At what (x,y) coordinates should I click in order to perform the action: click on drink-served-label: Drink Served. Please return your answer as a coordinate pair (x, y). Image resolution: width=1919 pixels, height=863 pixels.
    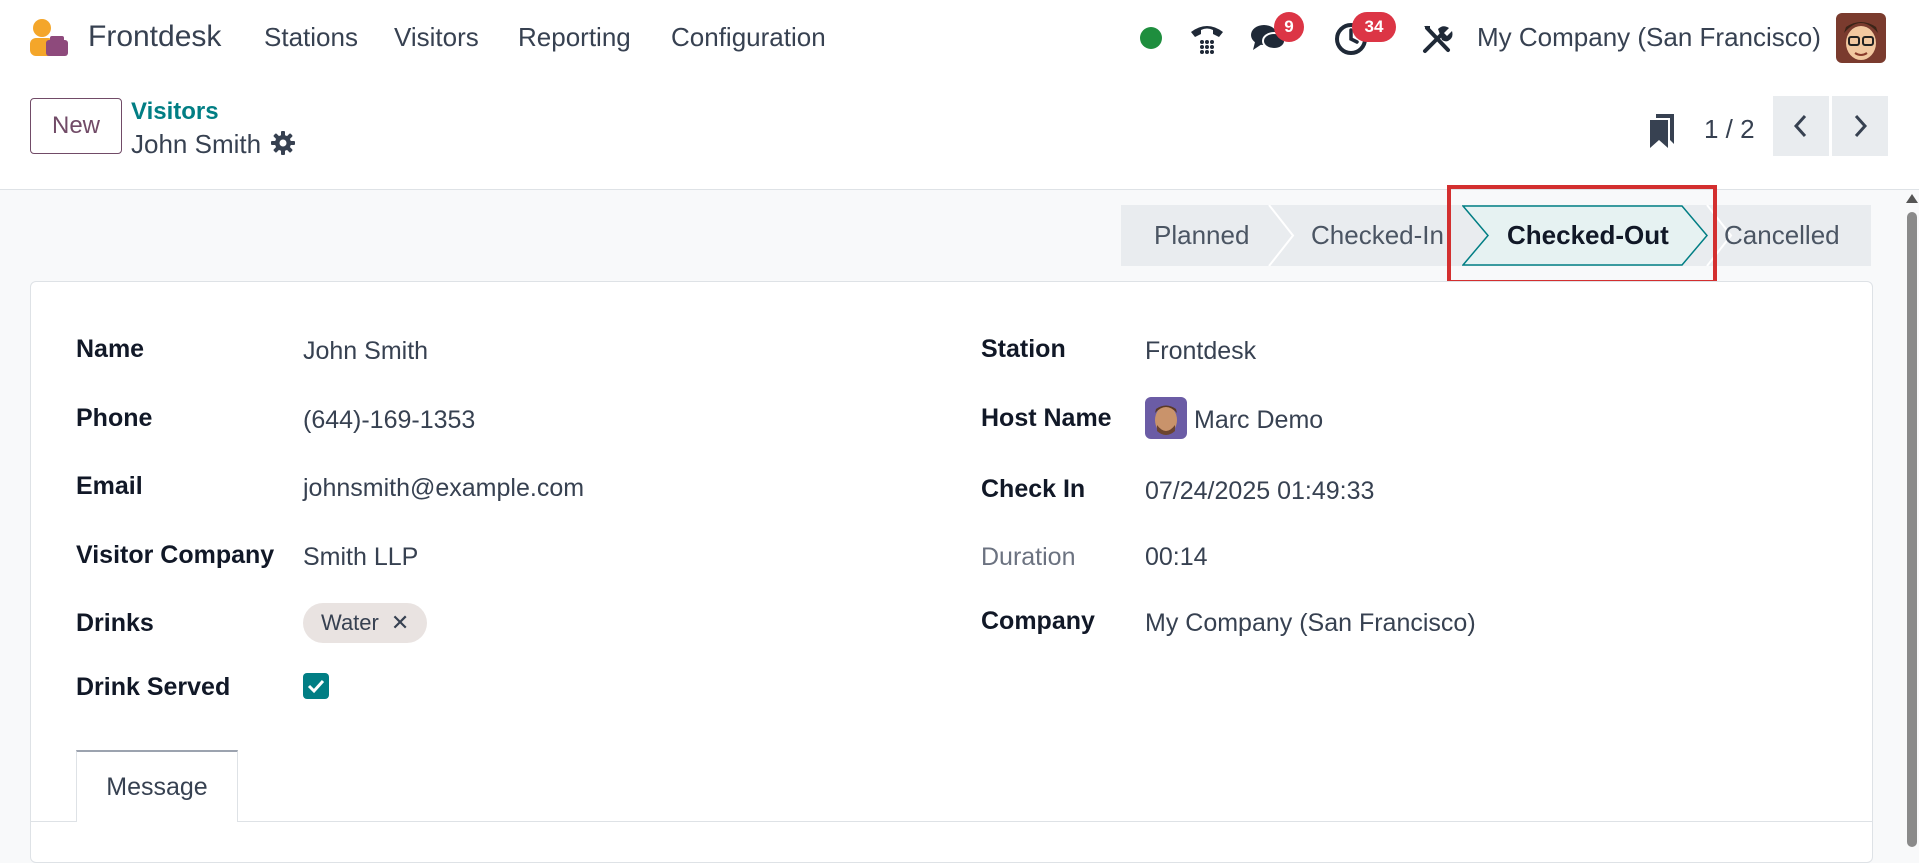
    Looking at the image, I should click on (153, 687).